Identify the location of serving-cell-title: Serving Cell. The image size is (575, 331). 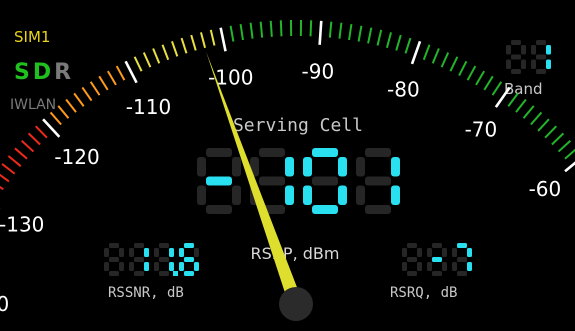
(298, 125).